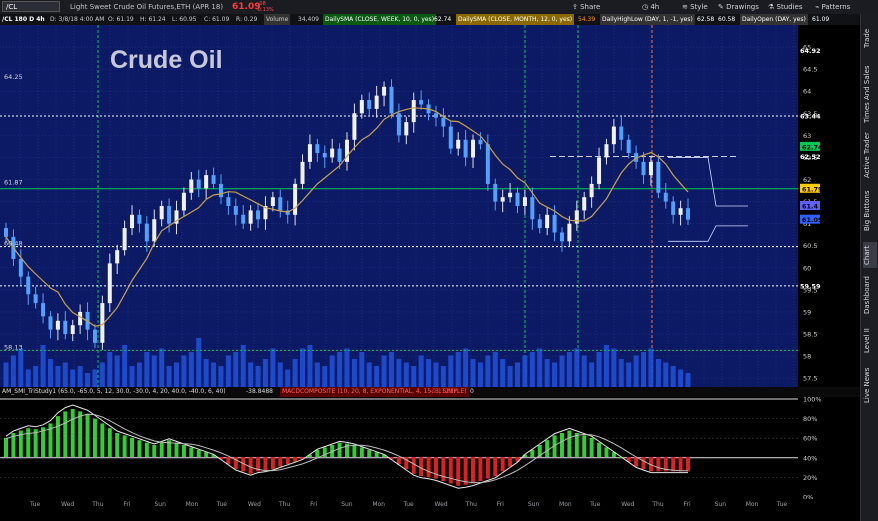  What do you see at coordinates (695, 7) in the screenshot?
I see `style-button: ≋ Style` at bounding box center [695, 7].